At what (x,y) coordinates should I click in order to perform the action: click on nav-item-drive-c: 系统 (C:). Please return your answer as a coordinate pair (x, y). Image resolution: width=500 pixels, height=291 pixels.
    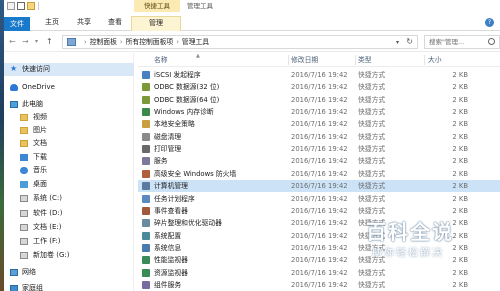
    Looking at the image, I should click on (69, 198).